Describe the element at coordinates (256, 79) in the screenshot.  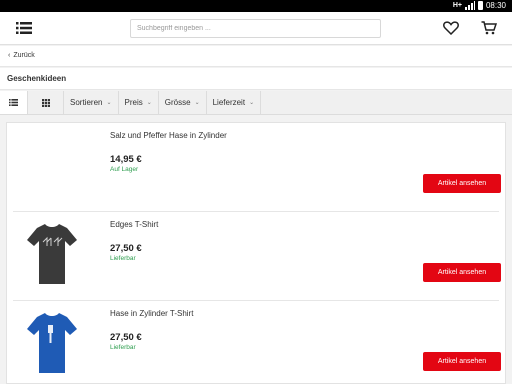
I see `page-title: Geschenkideen` at that location.